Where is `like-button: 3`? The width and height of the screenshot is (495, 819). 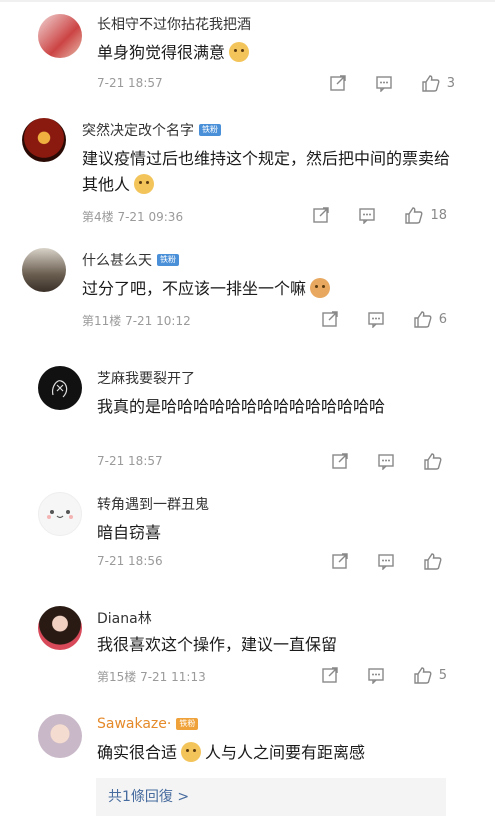
like-button: 3 is located at coordinates (438, 83).